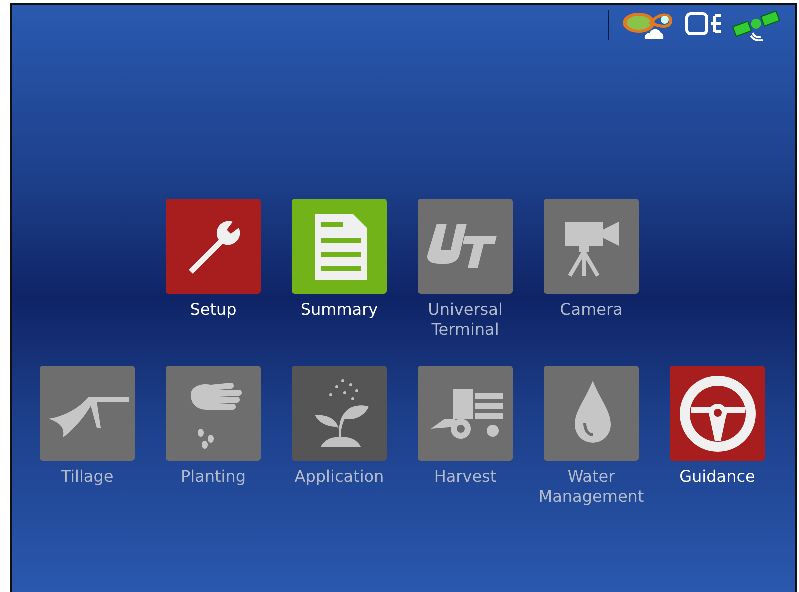  I want to click on satellite-icon, so click(756, 25).